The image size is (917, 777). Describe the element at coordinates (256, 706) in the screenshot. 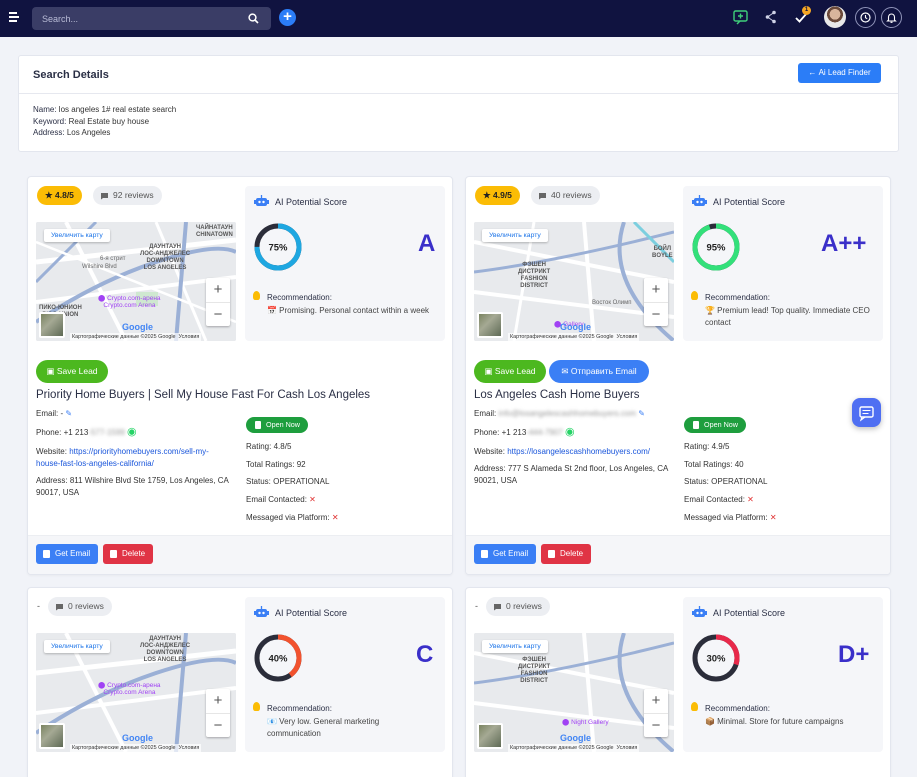

I see `lightbulb-icon` at that location.